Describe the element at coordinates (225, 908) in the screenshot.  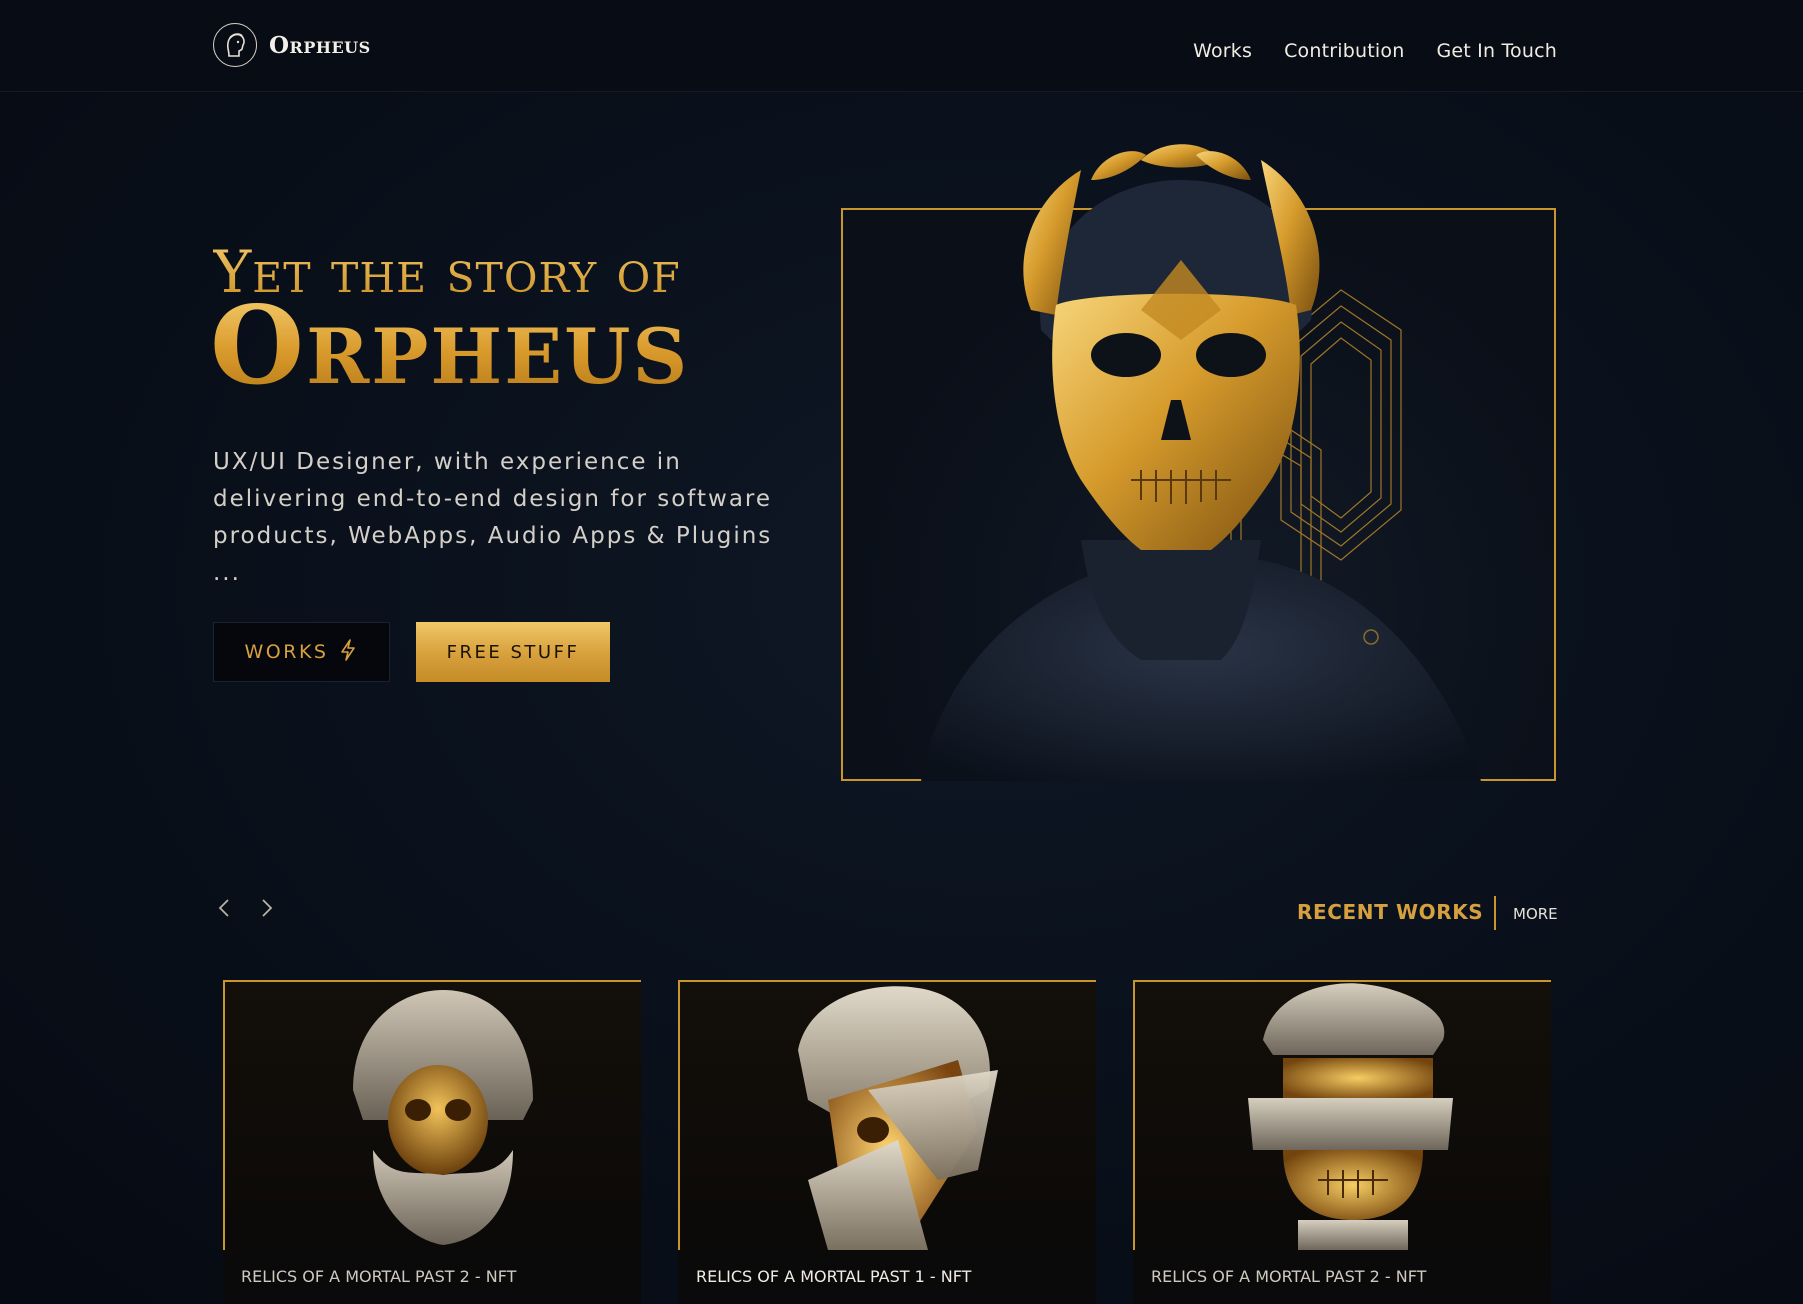
I see `chevron-left-icon` at that location.